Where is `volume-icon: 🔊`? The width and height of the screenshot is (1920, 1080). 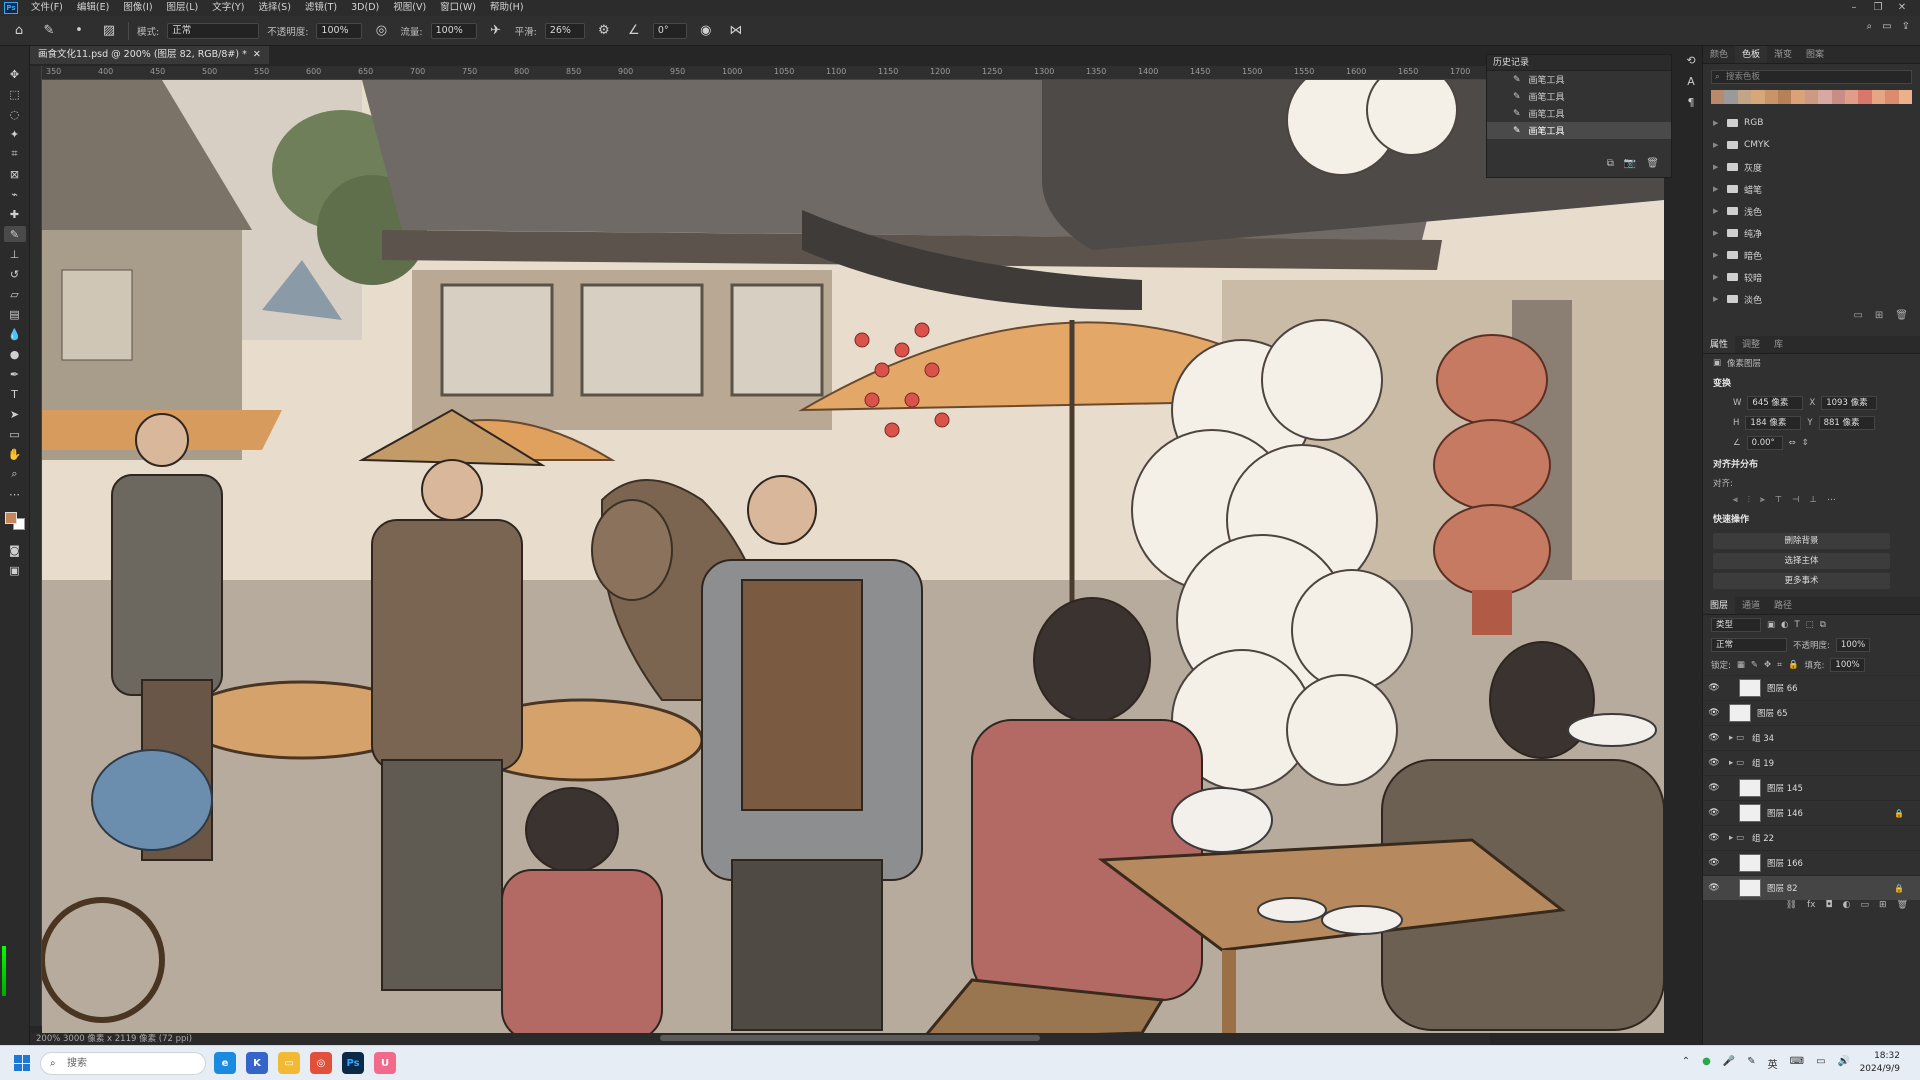
volume-icon: 🔊 is located at coordinates (1844, 1063).